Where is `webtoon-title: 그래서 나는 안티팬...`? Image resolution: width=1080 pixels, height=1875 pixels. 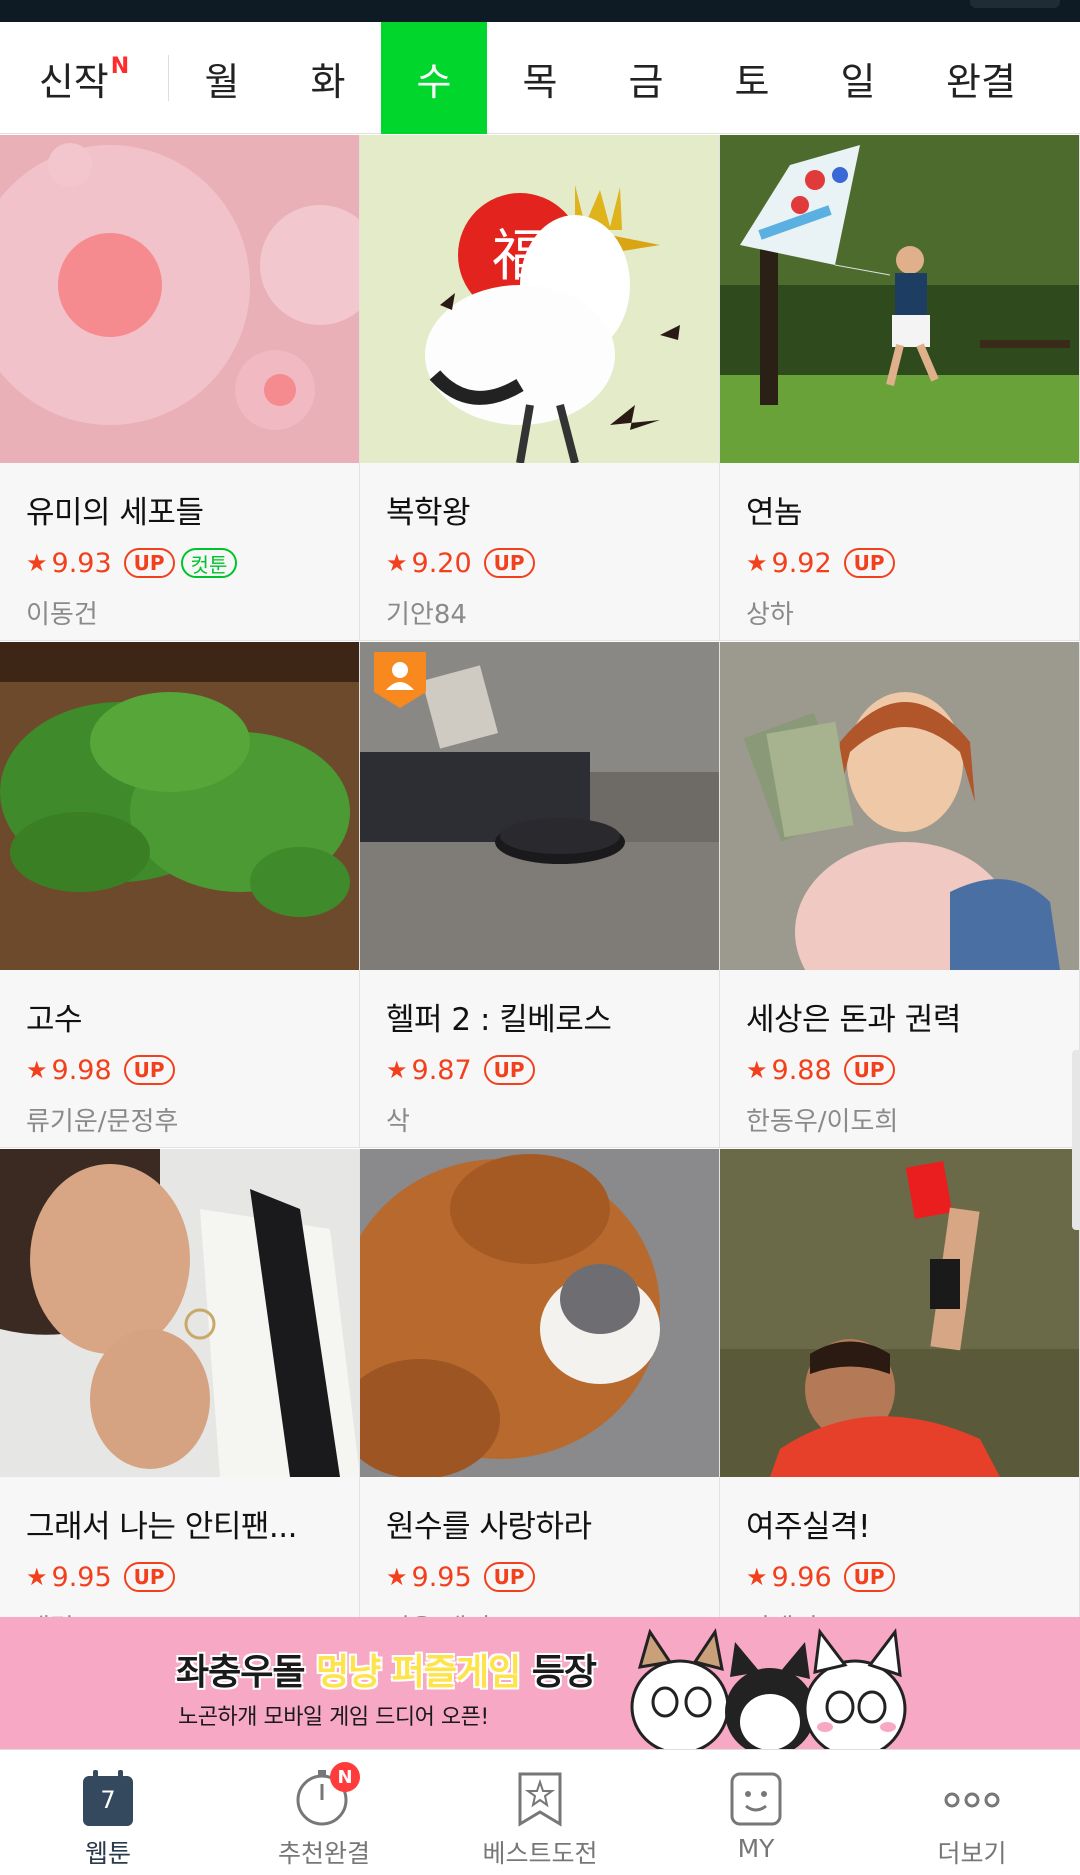 webtoon-title: 그래서 나는 안티팬... is located at coordinates (161, 1527).